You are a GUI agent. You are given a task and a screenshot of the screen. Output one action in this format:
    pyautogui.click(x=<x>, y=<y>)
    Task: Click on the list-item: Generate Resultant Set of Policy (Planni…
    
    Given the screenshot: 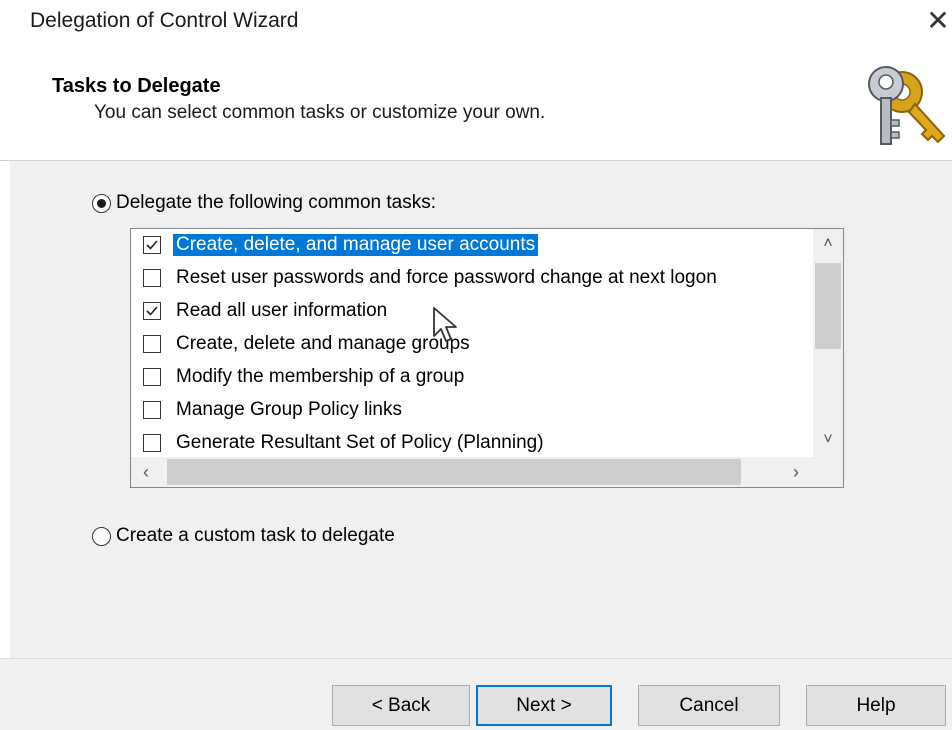 What is the action you would take?
    pyautogui.click(x=345, y=443)
    